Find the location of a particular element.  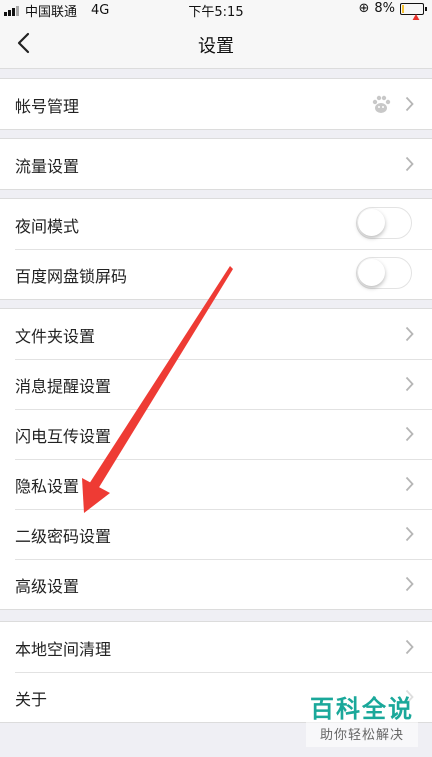

watermark-subtitle: 助你轻松解决 is located at coordinates (361, 735).